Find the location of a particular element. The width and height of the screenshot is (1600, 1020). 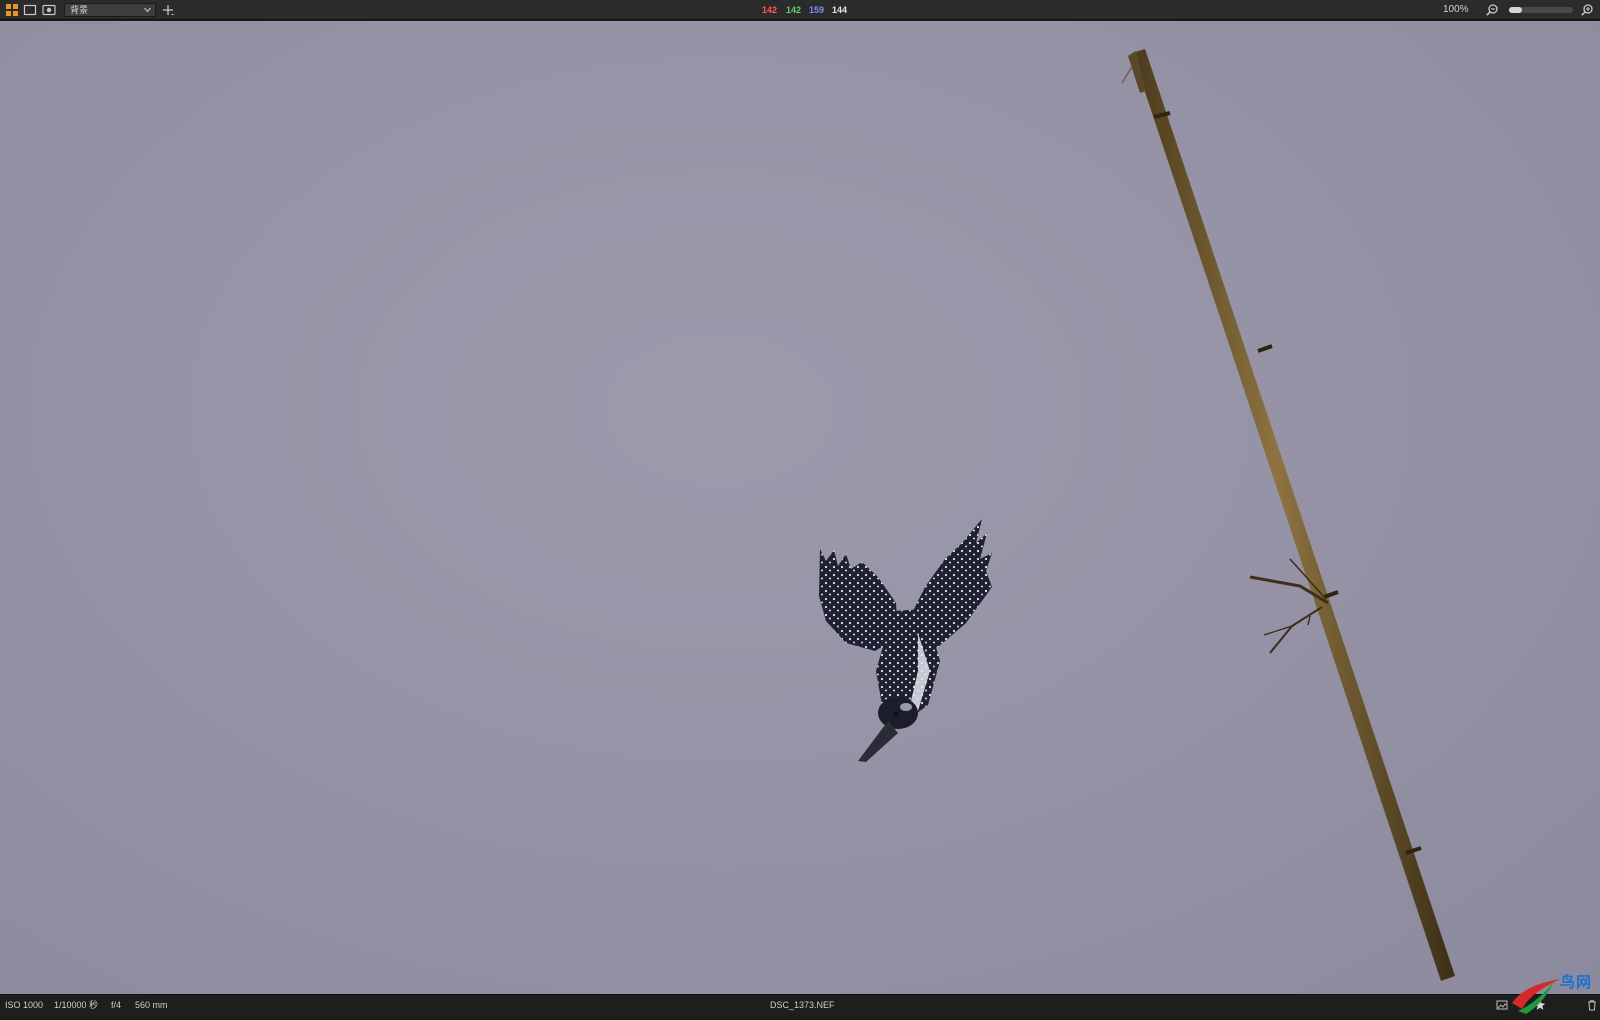

single-view-icon is located at coordinates (30, 10).